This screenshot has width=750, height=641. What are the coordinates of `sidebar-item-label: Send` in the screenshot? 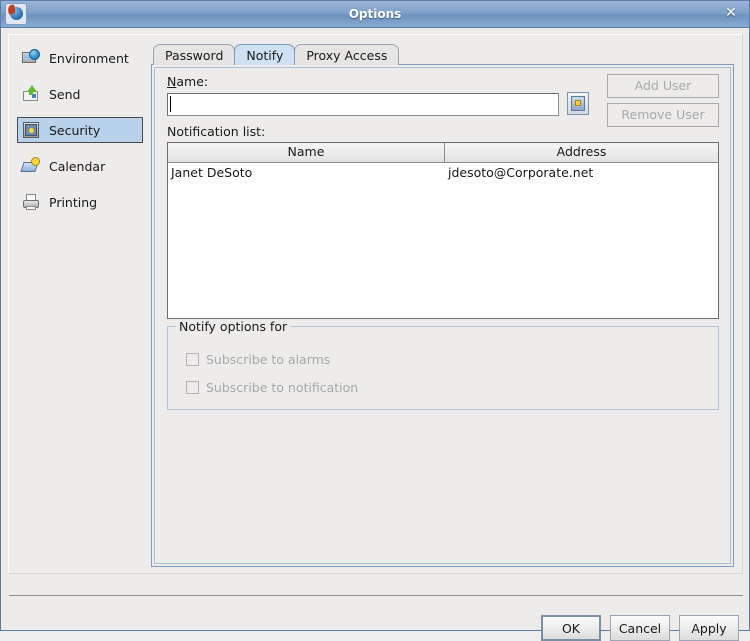 It's located at (65, 94).